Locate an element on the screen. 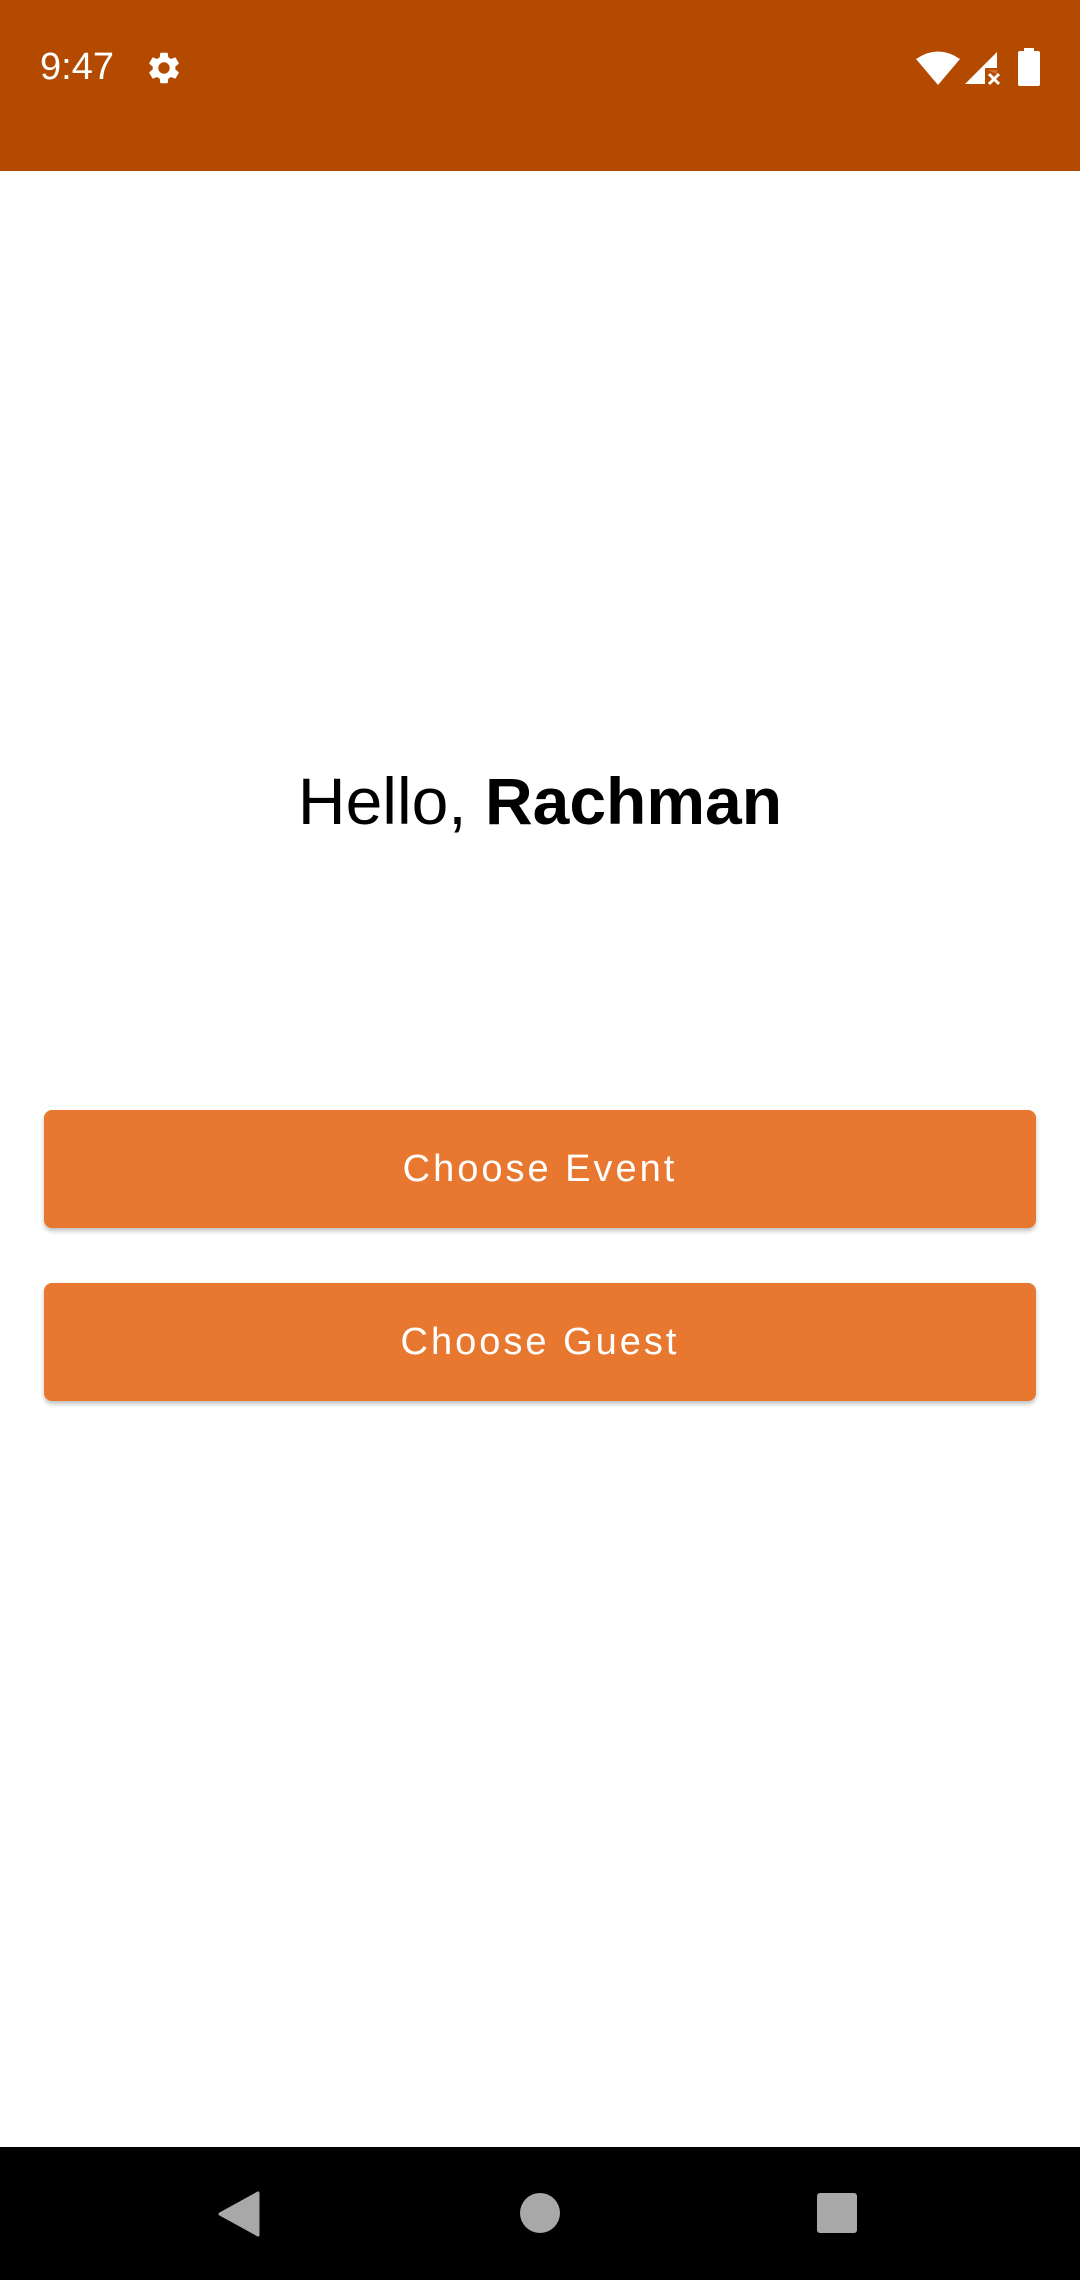 Image resolution: width=1080 pixels, height=2280 pixels. navigation-bar is located at coordinates (540, 2213).